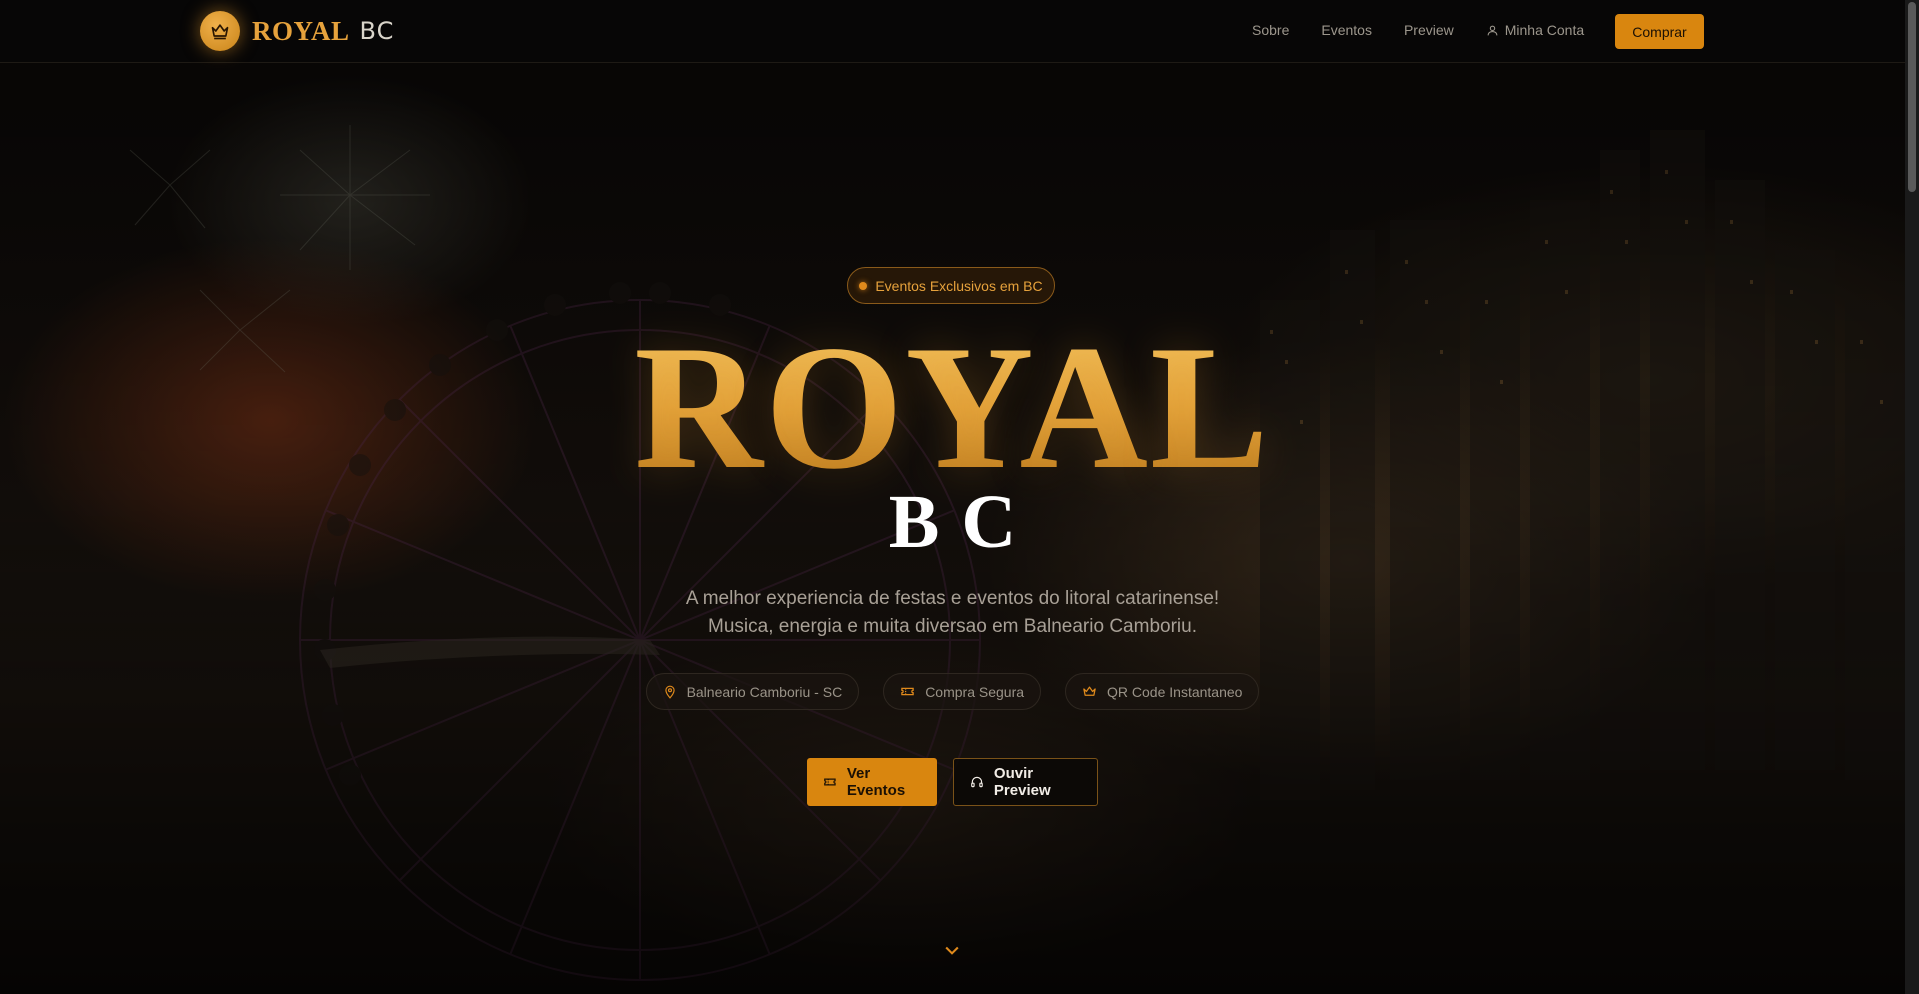  I want to click on brand-logo: ROYAL BC, so click(297, 31).